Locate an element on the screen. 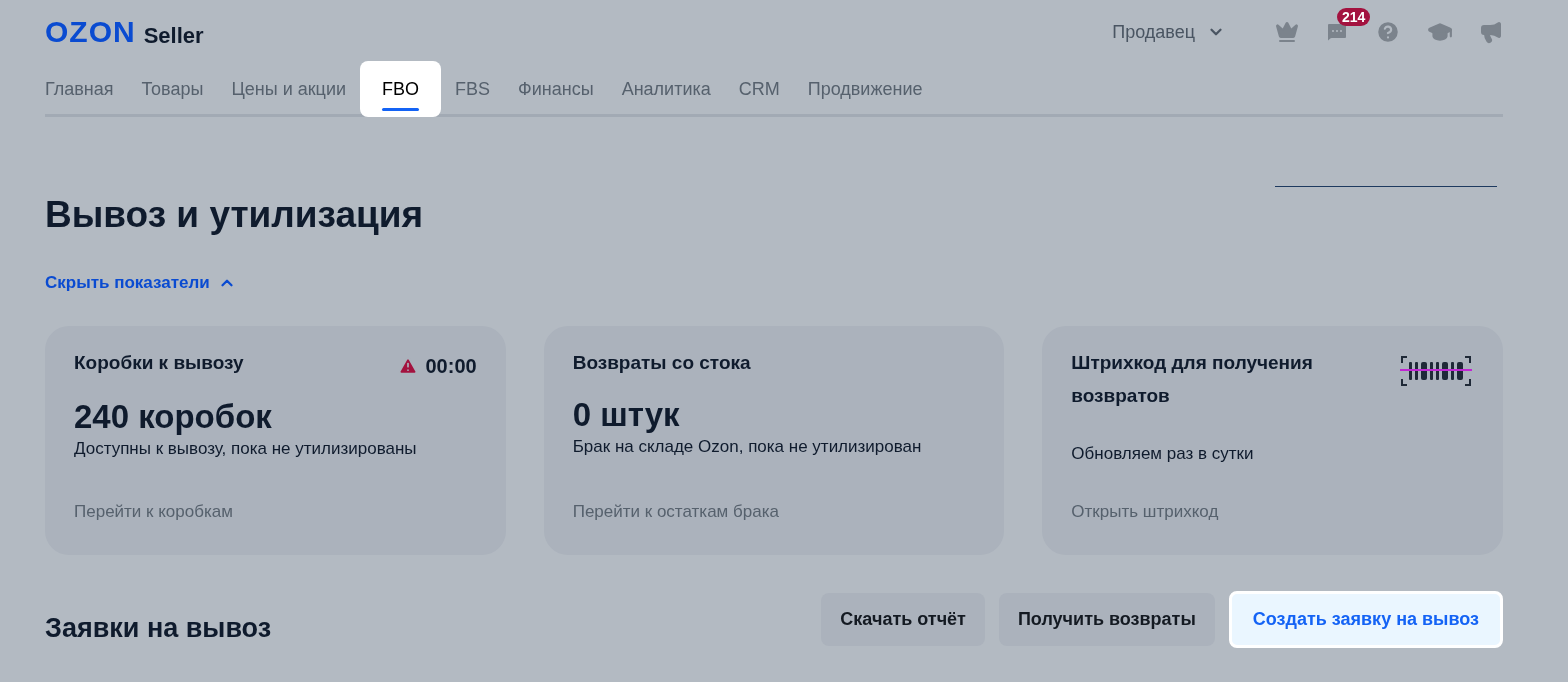 This screenshot has height=682, width=1568. card-value: 240 коробок is located at coordinates (173, 416).